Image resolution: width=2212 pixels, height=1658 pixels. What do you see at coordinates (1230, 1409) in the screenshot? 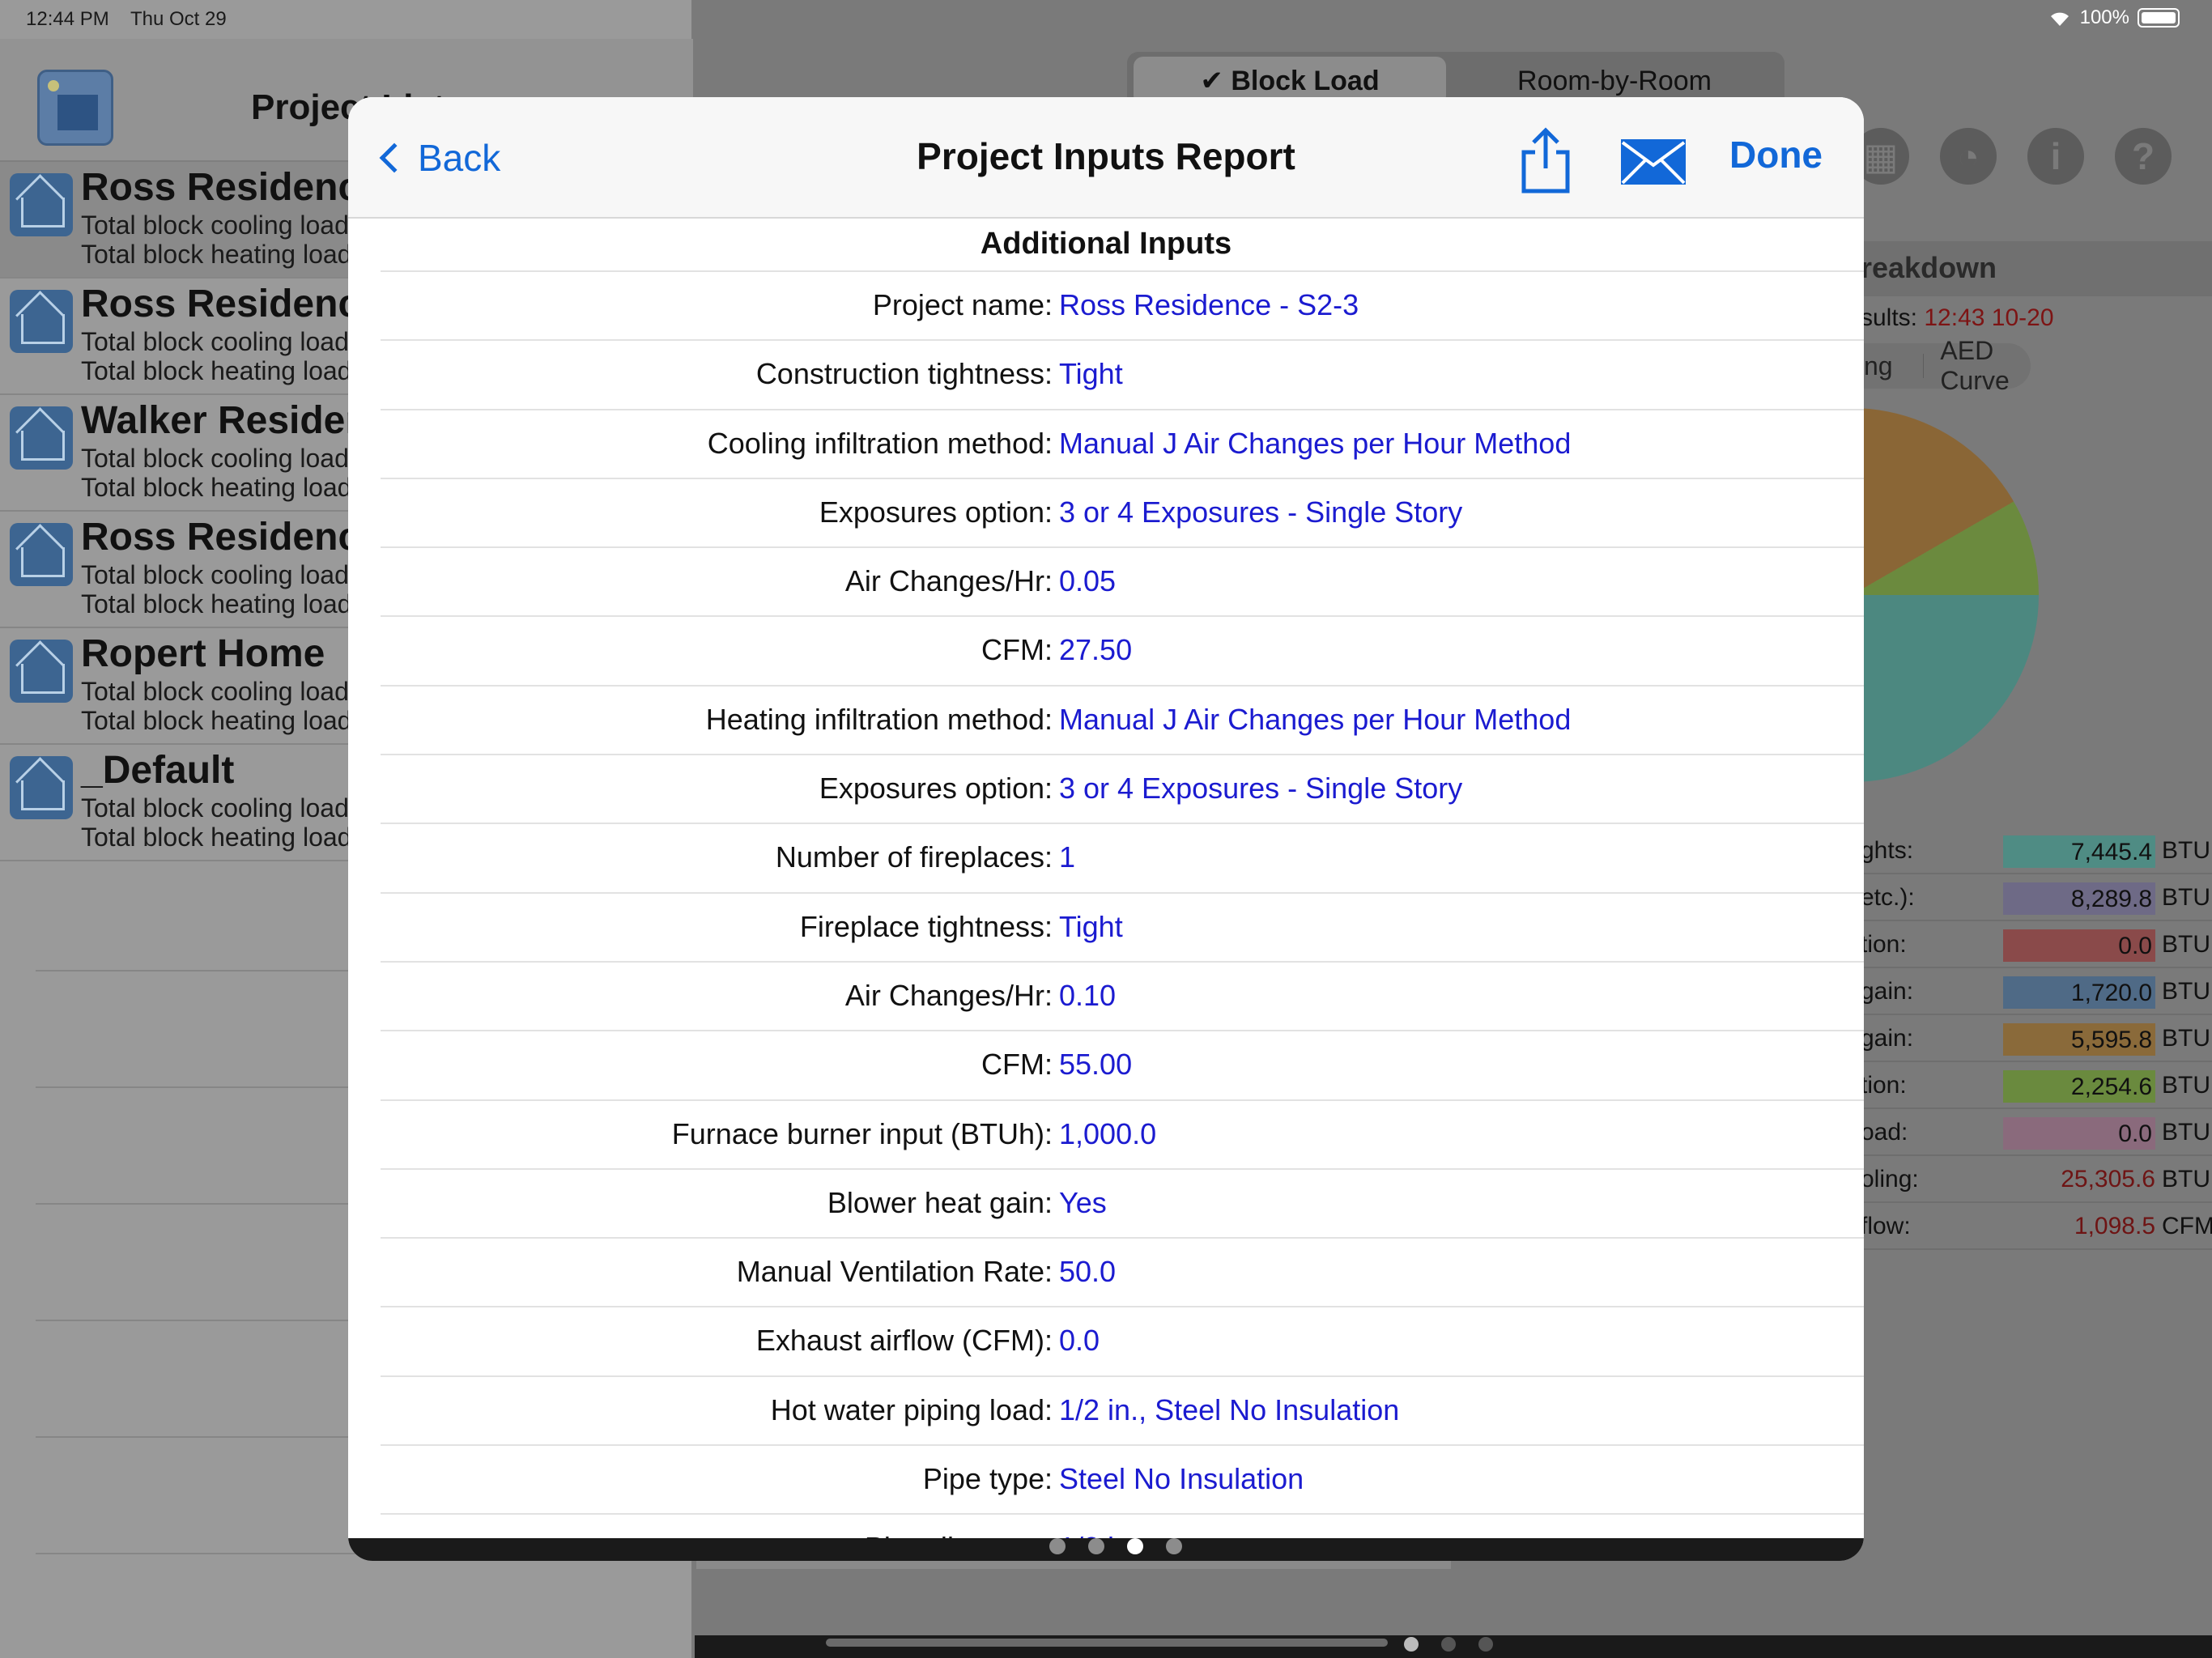
I see `row-value: 1/2 in., Steel No Insulation` at bounding box center [1230, 1409].